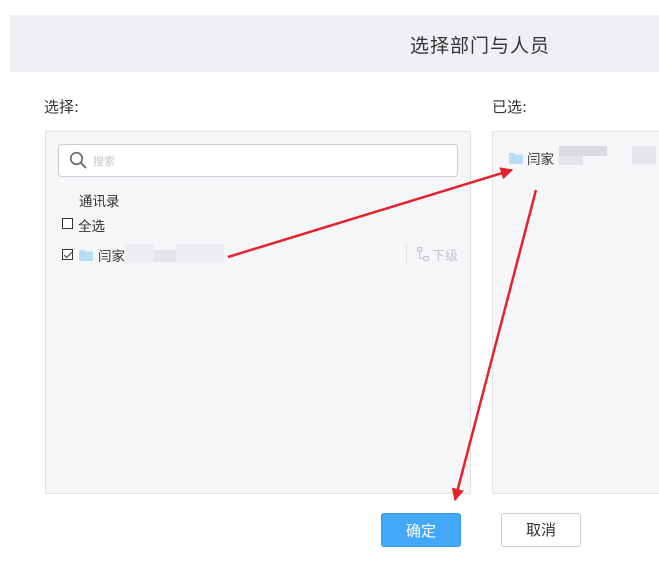  I want to click on selected-label: 已选:, so click(510, 107).